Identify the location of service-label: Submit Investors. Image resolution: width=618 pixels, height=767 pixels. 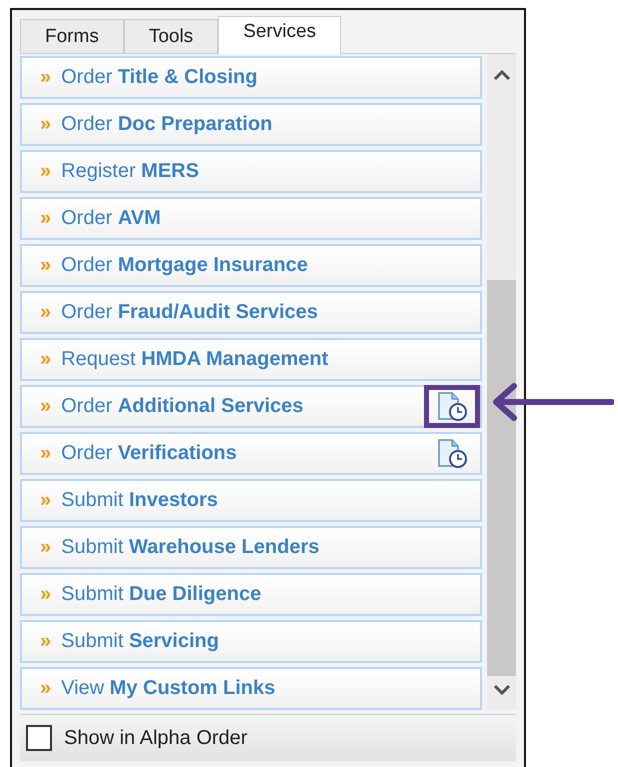
(140, 500).